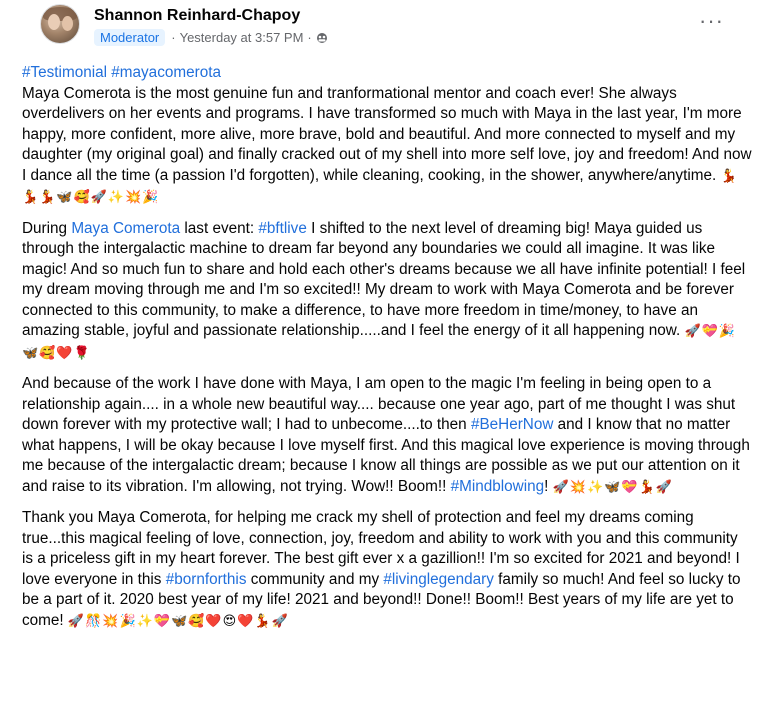 Image resolution: width=768 pixels, height=713 pixels. I want to click on post-timestamp: Yesterday at 3:57 PM, so click(242, 37).